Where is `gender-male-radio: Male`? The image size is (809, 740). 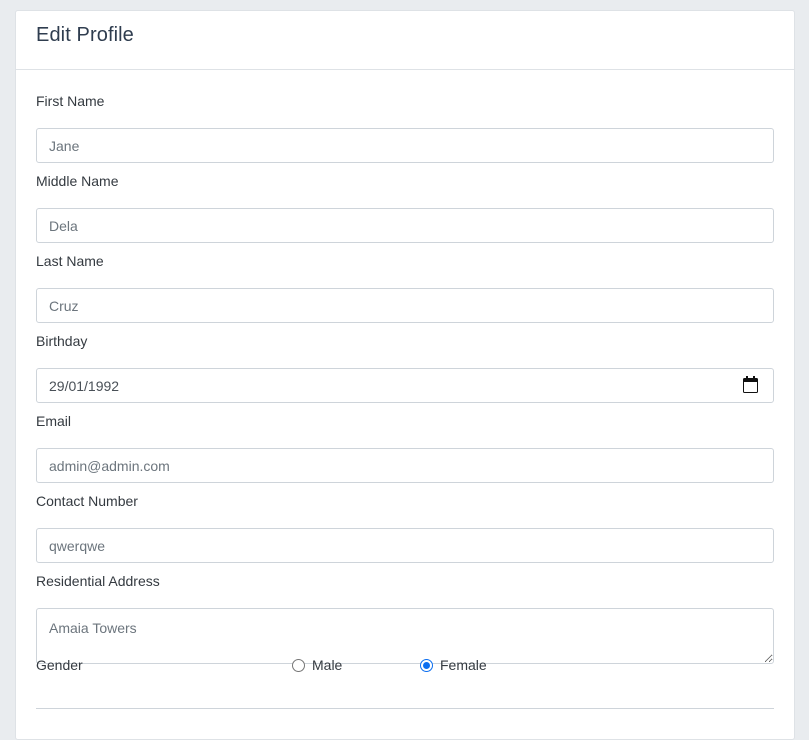 gender-male-radio: Male is located at coordinates (317, 665).